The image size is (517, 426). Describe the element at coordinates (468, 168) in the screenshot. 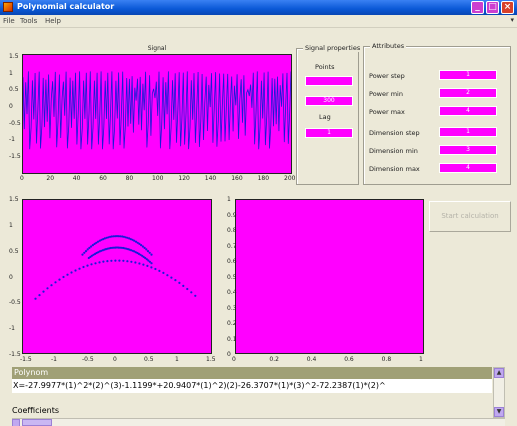

I see `dimension-max-field: 4` at that location.